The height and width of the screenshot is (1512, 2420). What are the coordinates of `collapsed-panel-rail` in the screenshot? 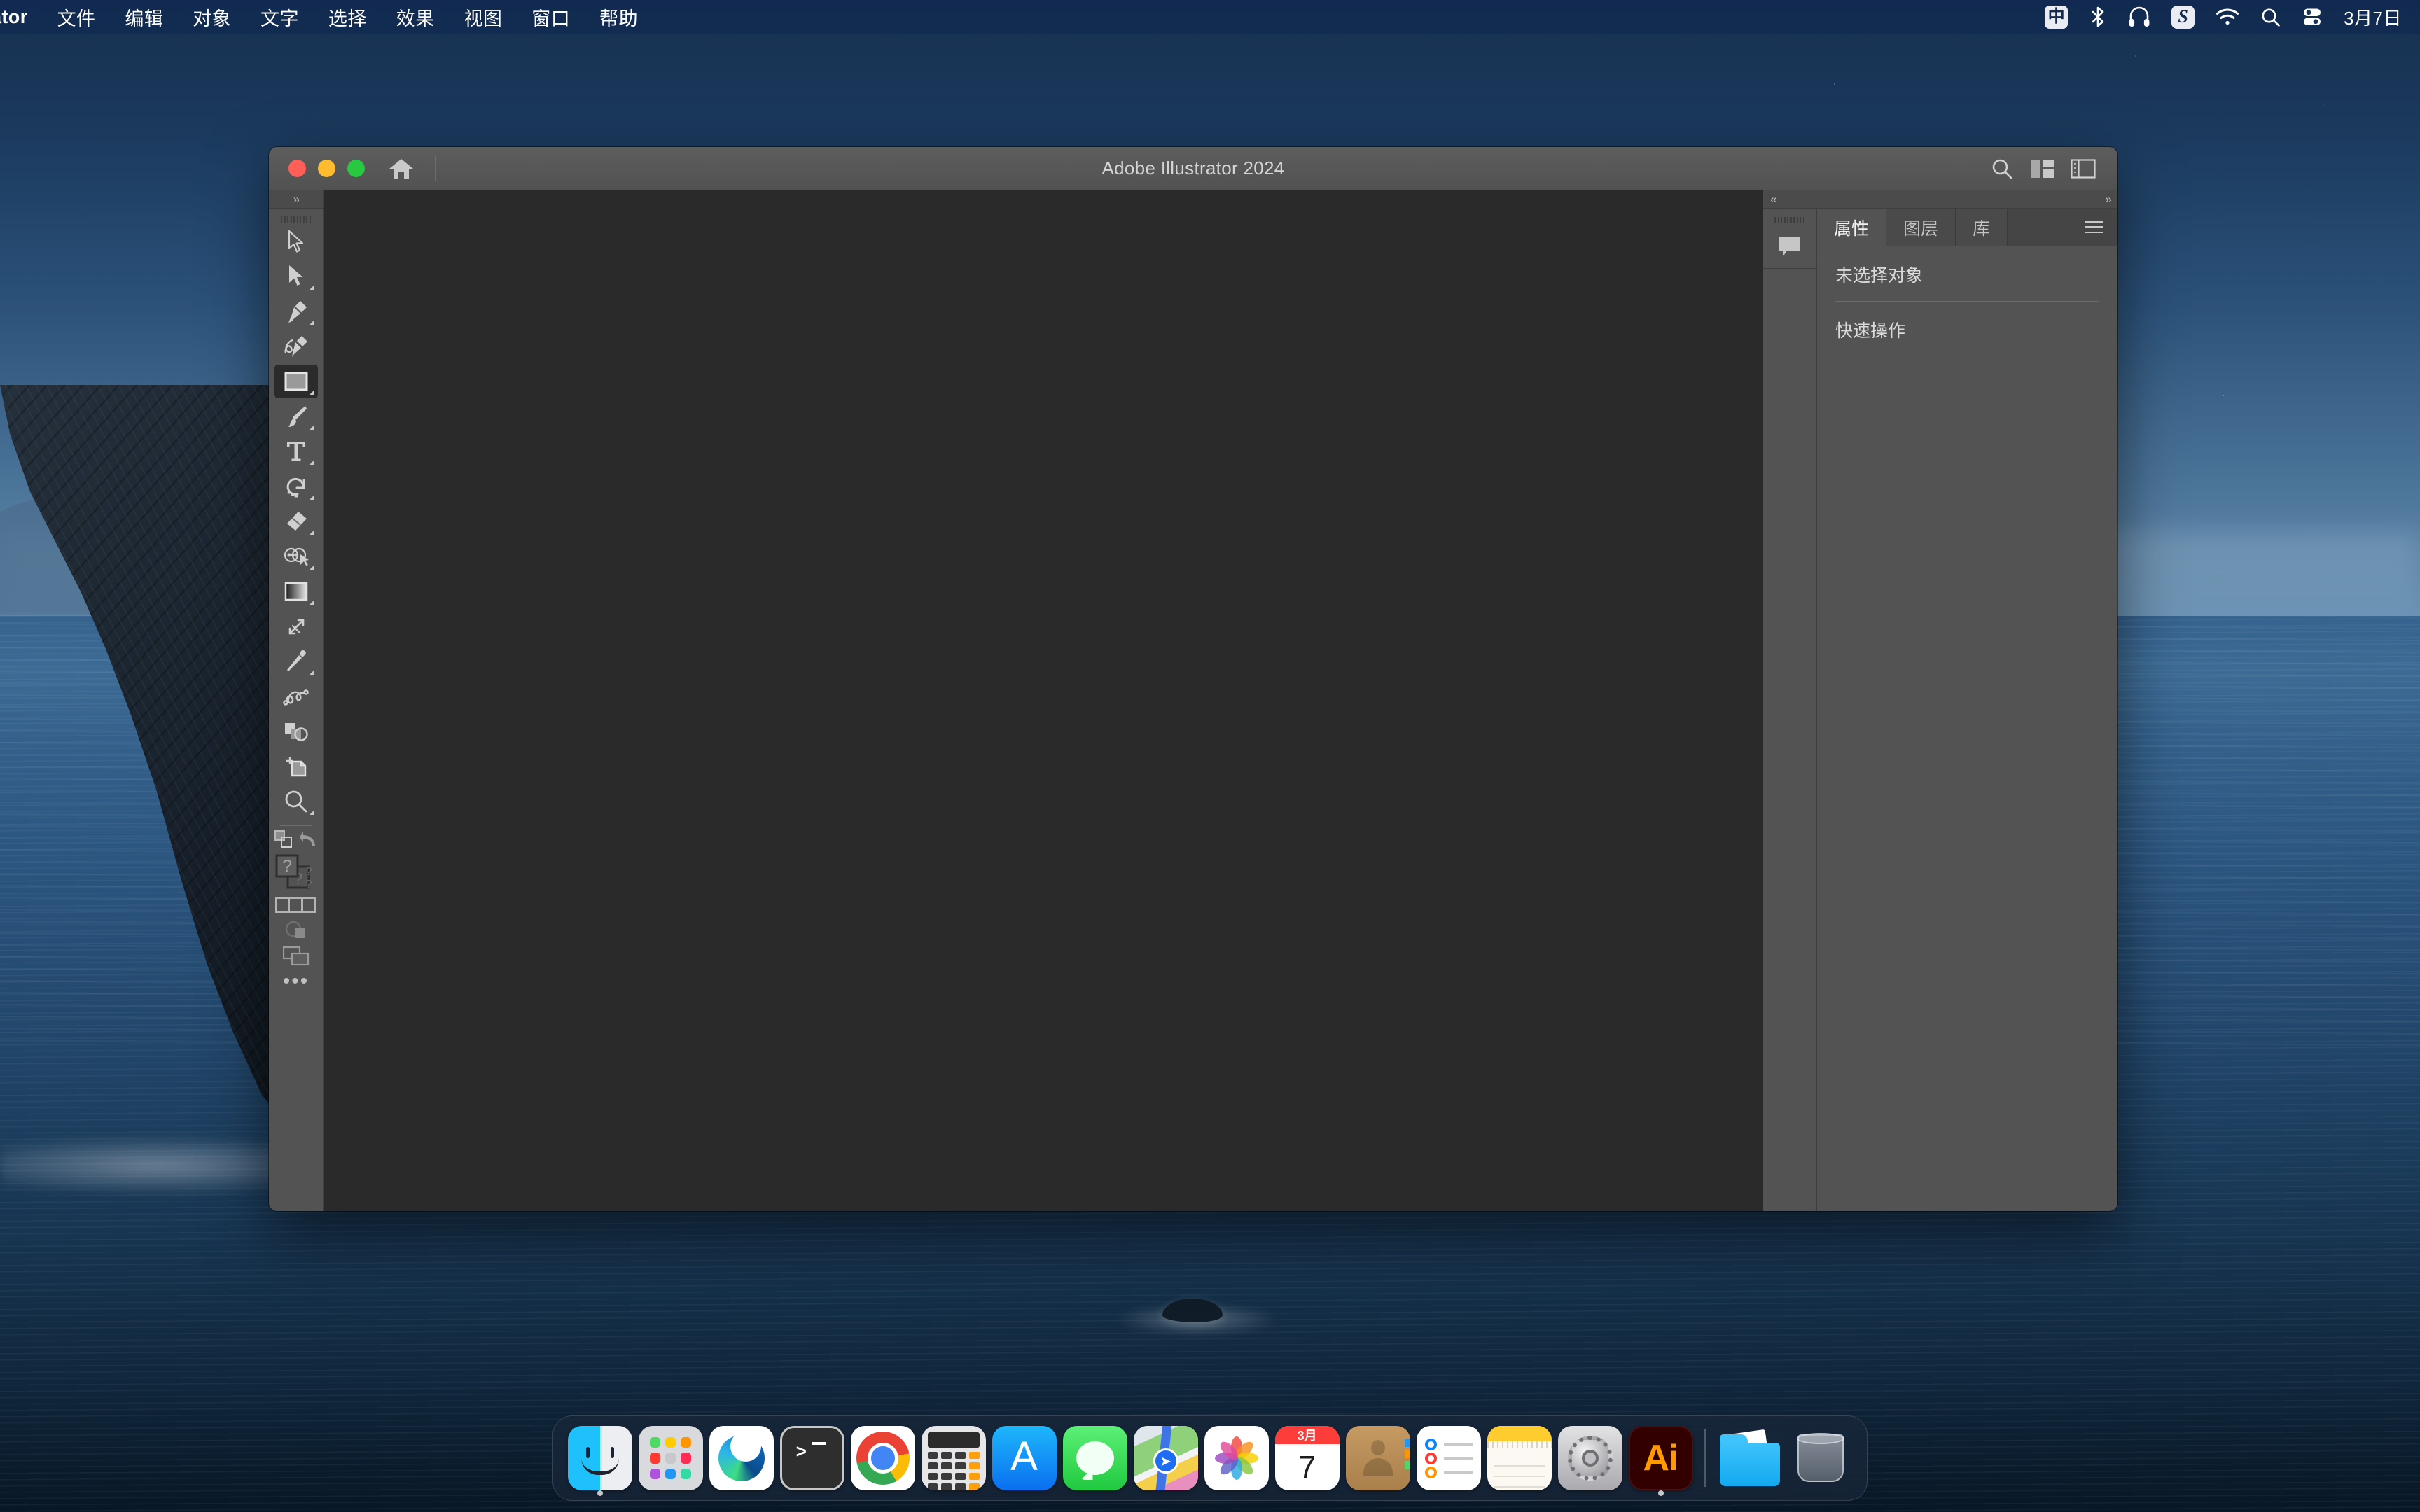 It's located at (1789, 710).